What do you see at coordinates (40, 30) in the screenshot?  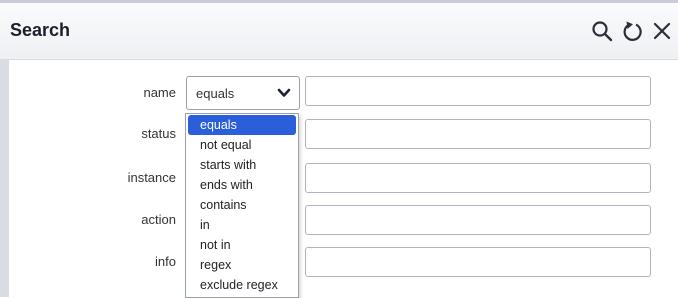 I see `panel-title: Search` at bounding box center [40, 30].